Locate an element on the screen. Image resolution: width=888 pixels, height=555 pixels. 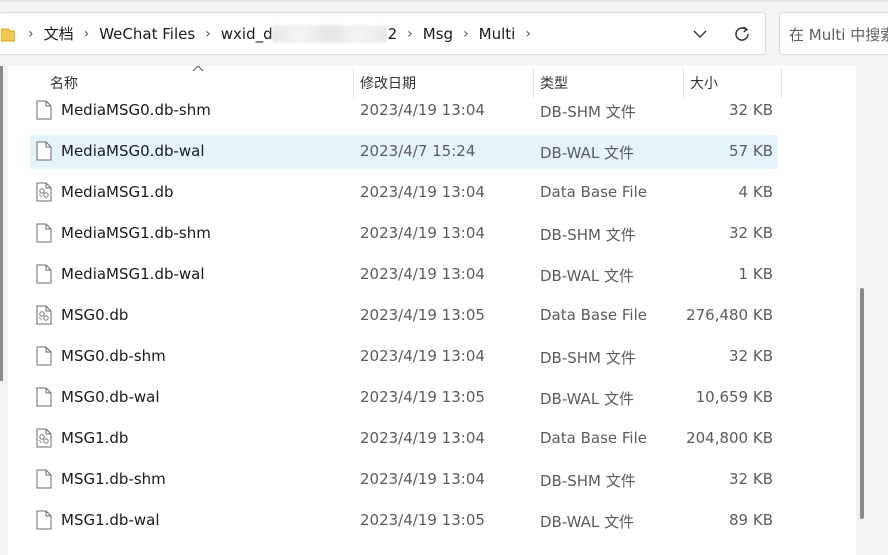
breadcrumb-item-multi: Multi is located at coordinates (497, 34).